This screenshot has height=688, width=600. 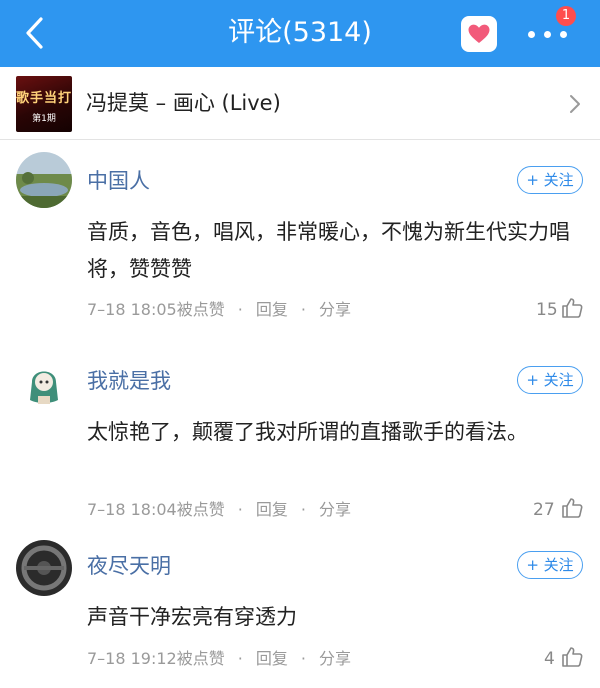 What do you see at coordinates (566, 16) in the screenshot?
I see `notification-badge: 1` at bounding box center [566, 16].